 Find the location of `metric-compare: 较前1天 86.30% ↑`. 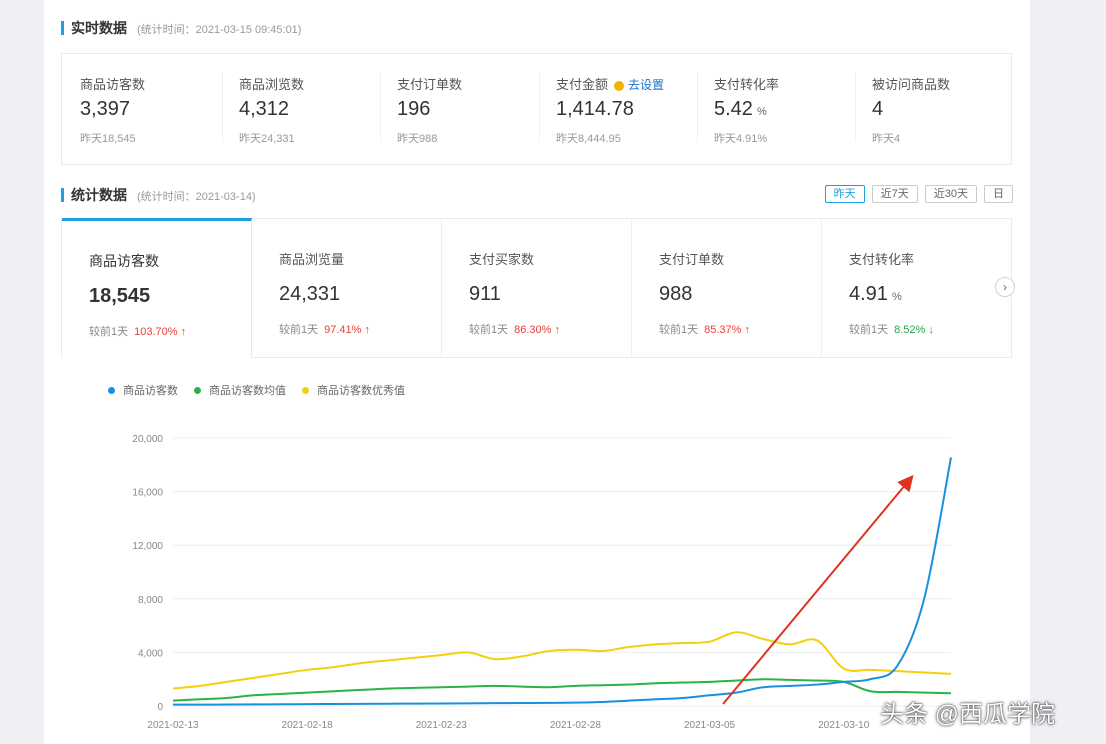

metric-compare: 较前1天 86.30% ↑ is located at coordinates (514, 330).